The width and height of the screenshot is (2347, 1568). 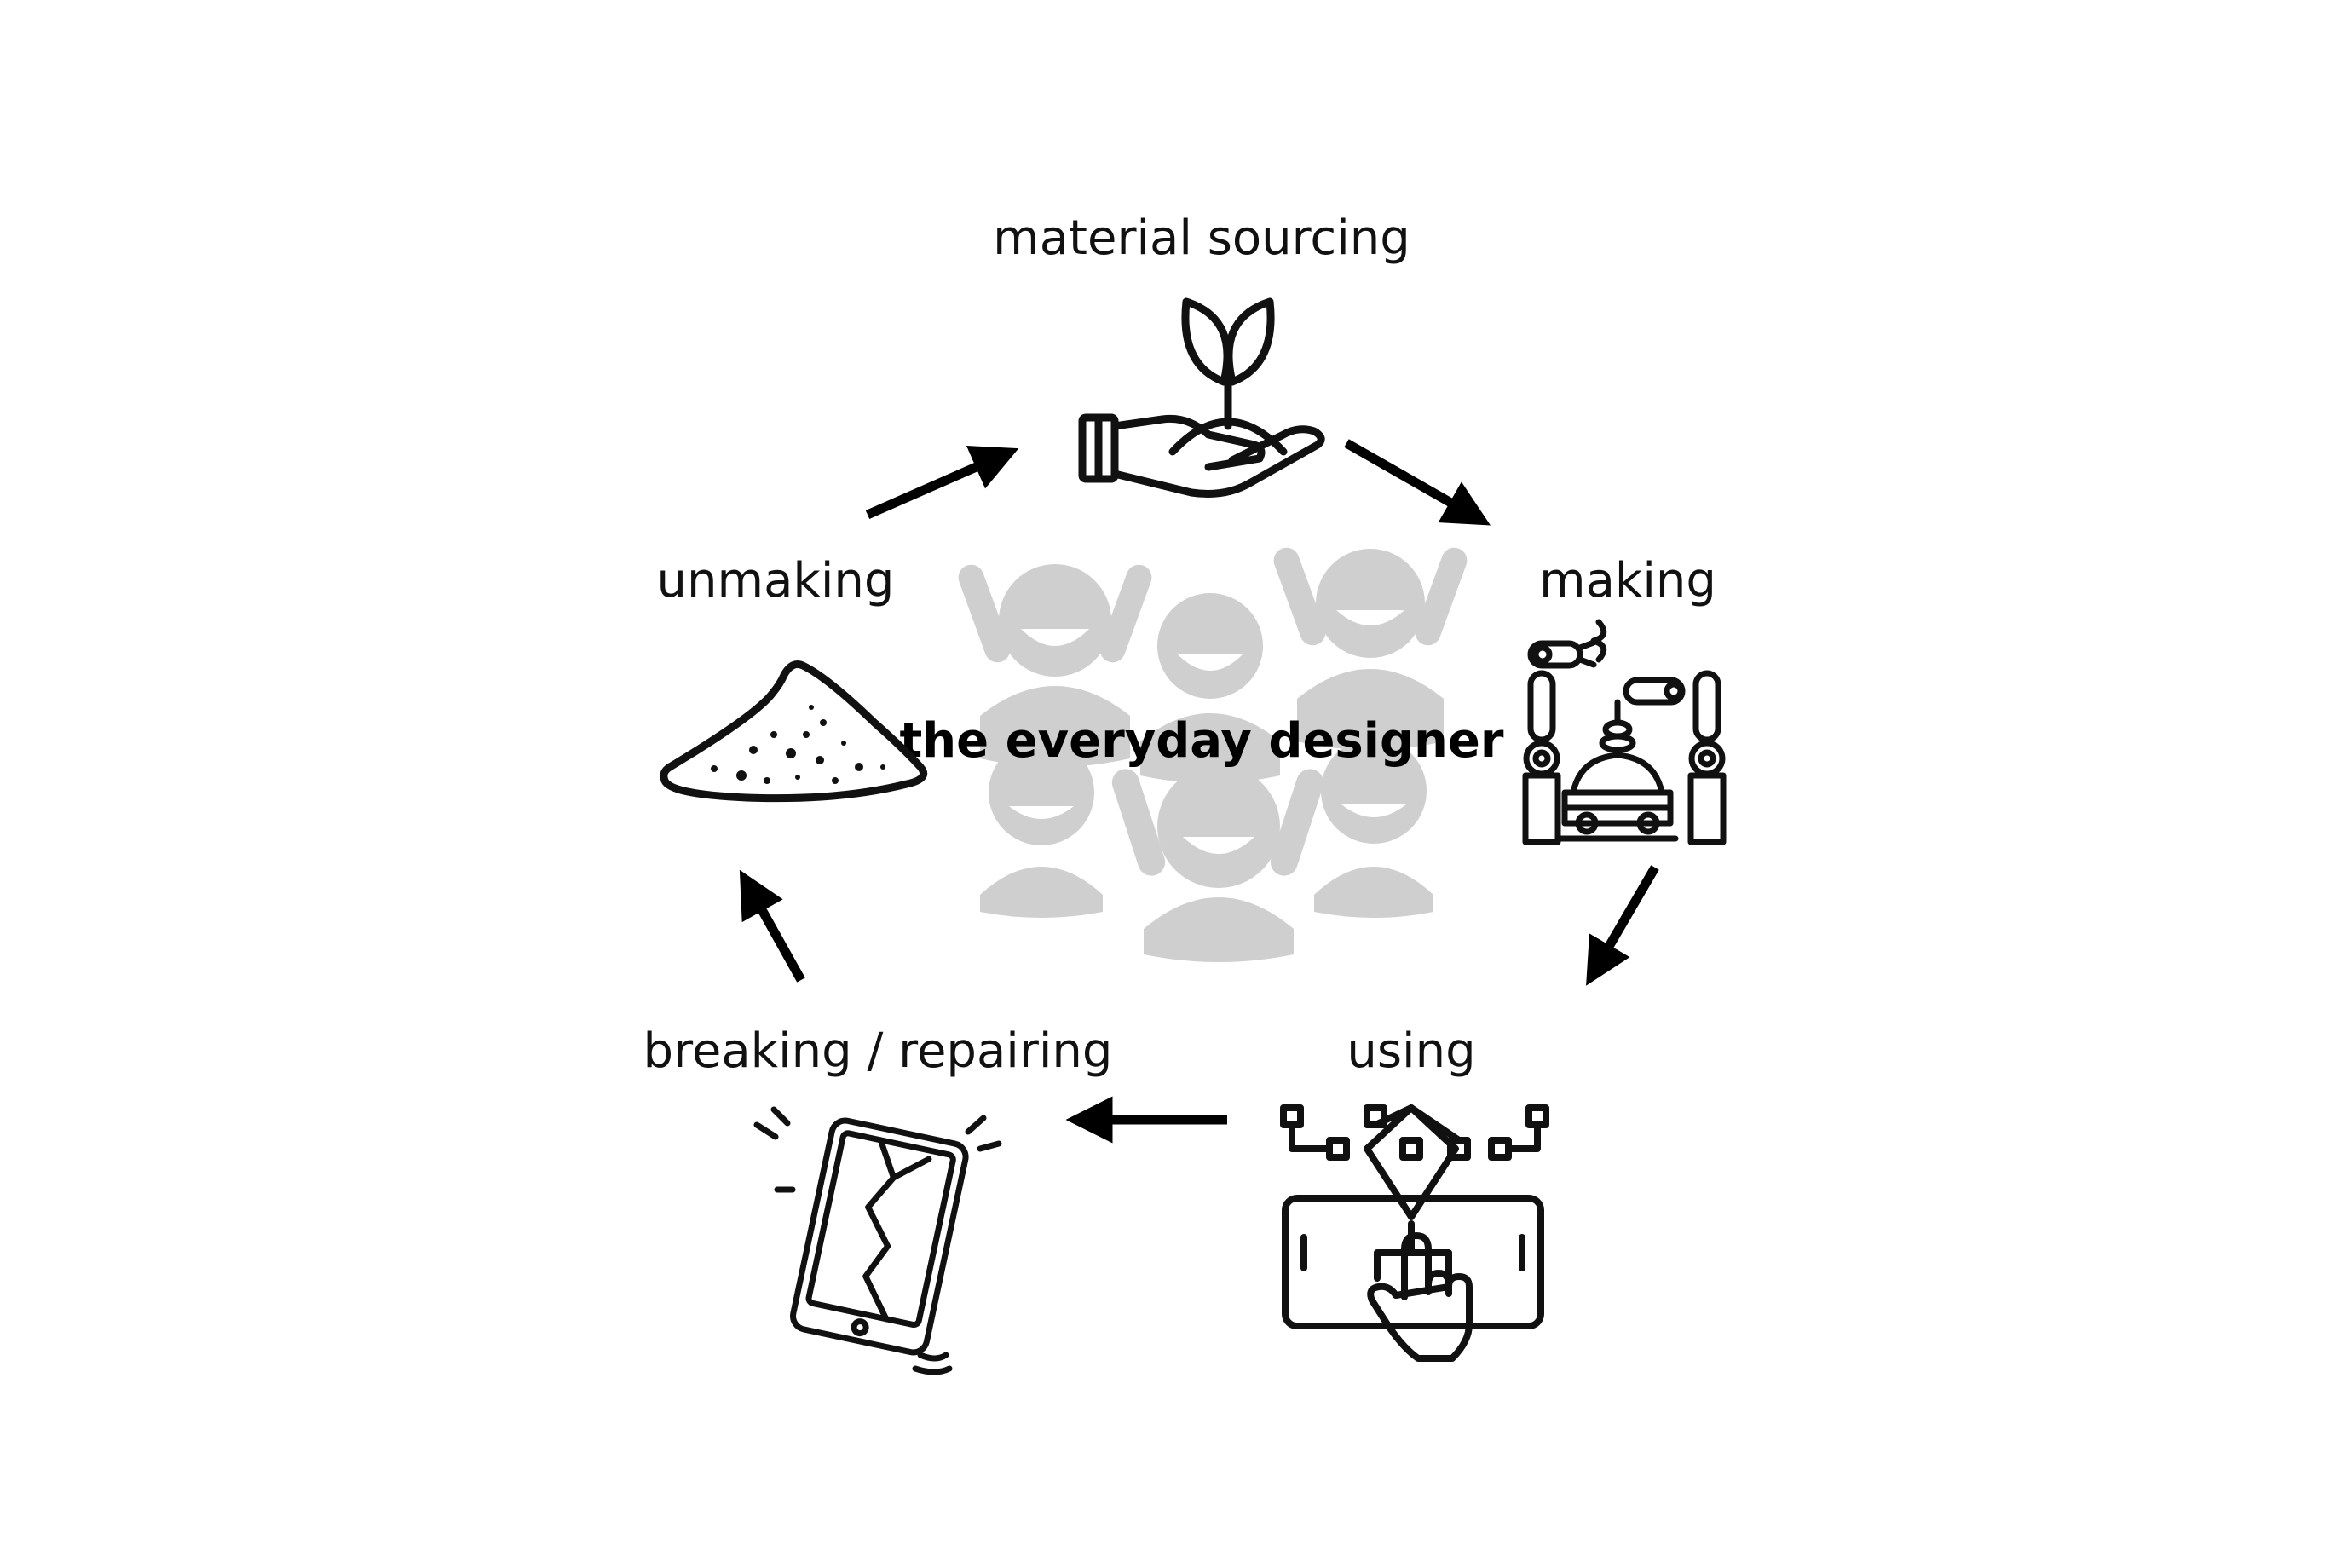 I want to click on arrow-material-sourcing-to-making, so click(x=1417, y=482).